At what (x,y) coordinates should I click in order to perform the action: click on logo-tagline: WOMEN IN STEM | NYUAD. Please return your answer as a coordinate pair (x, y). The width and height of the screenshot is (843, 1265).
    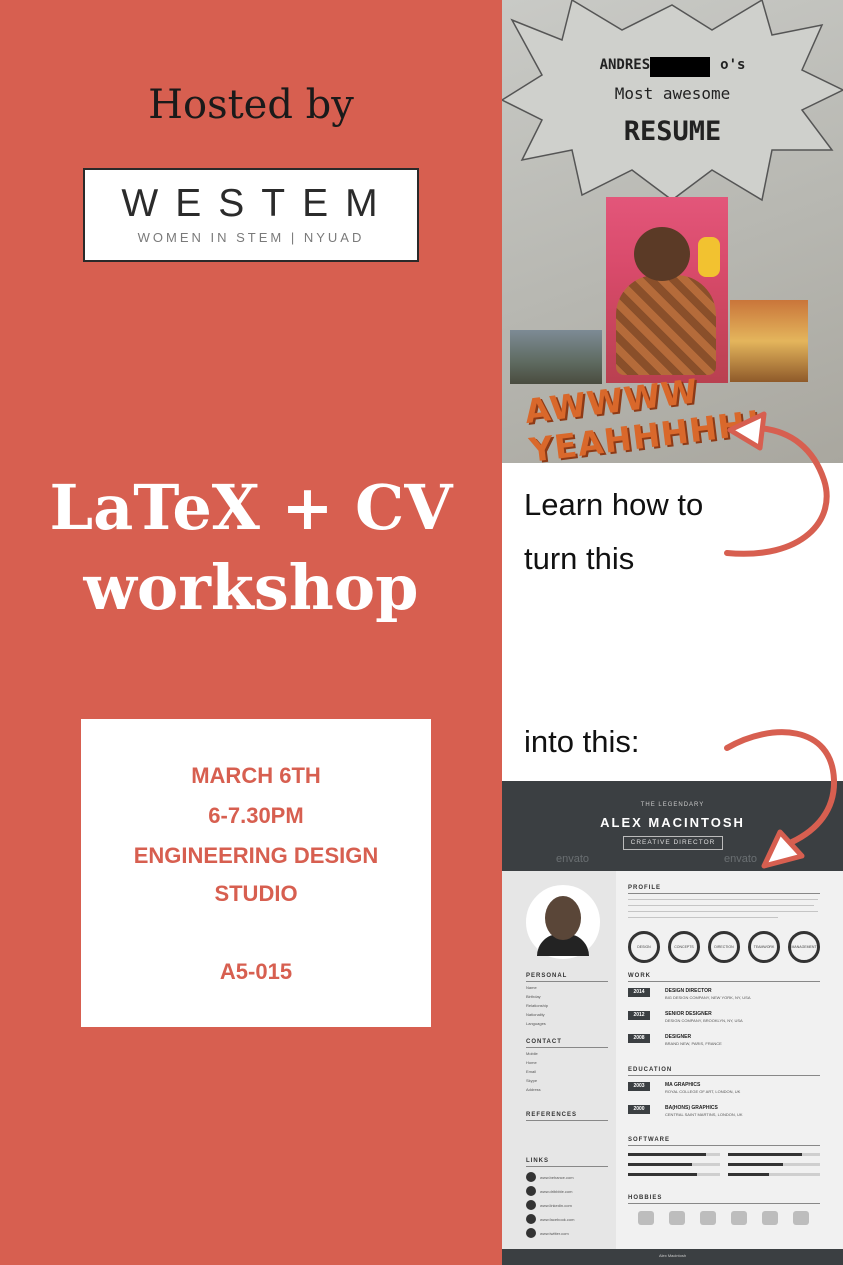
    Looking at the image, I should click on (251, 237).